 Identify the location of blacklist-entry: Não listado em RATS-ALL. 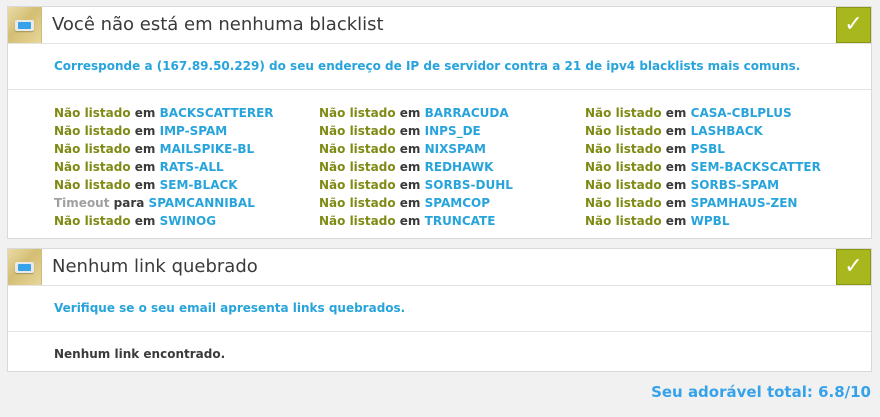
(164, 167).